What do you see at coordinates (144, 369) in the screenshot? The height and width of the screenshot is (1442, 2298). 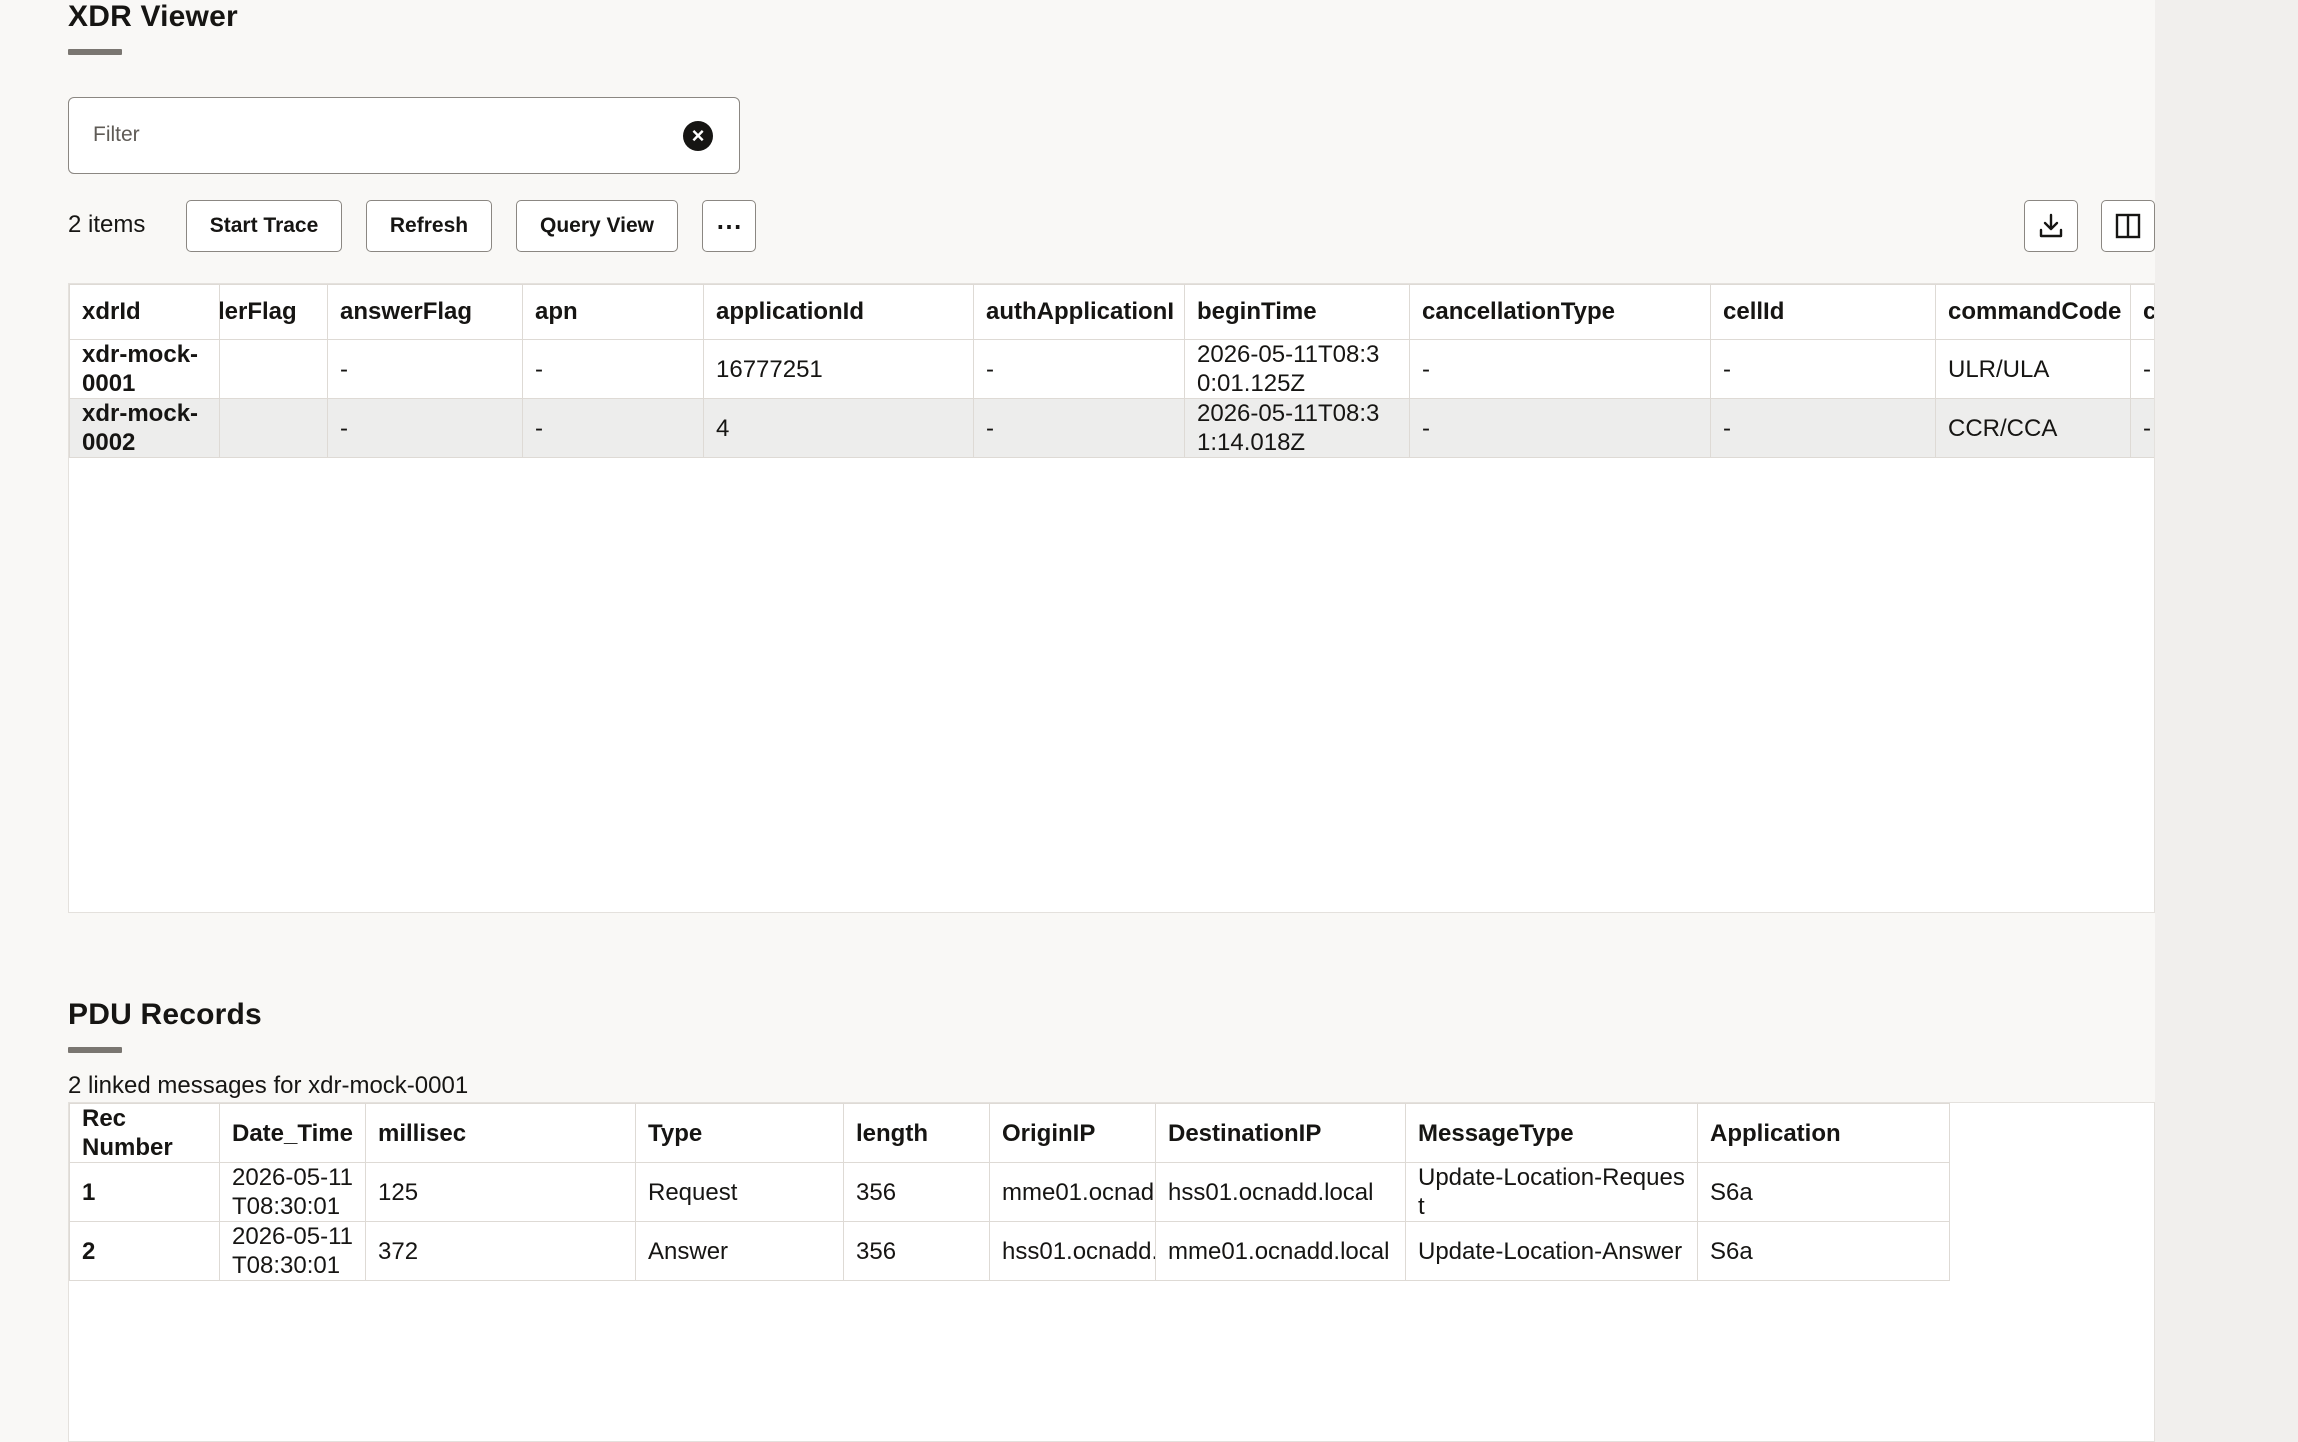 I see `cell-xdrid: xdr-mock-0001` at bounding box center [144, 369].